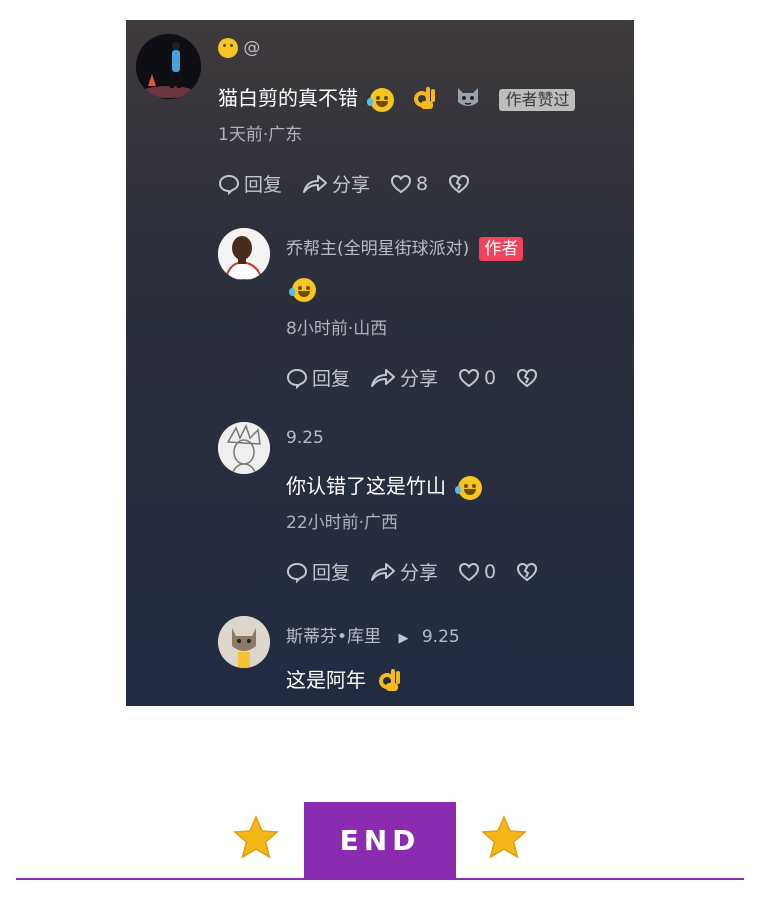 The width and height of the screenshot is (760, 900). Describe the element at coordinates (380, 840) in the screenshot. I see `end-banner: END` at that location.